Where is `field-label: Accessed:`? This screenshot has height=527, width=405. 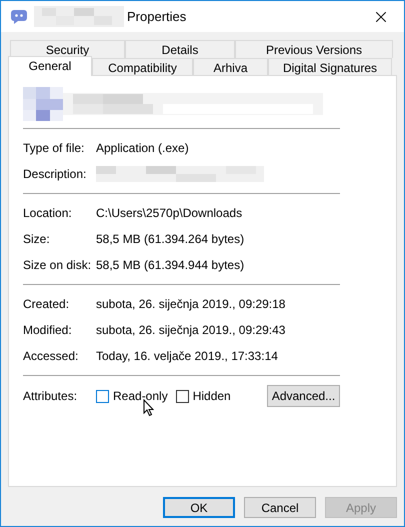
field-label: Accessed: is located at coordinates (51, 356).